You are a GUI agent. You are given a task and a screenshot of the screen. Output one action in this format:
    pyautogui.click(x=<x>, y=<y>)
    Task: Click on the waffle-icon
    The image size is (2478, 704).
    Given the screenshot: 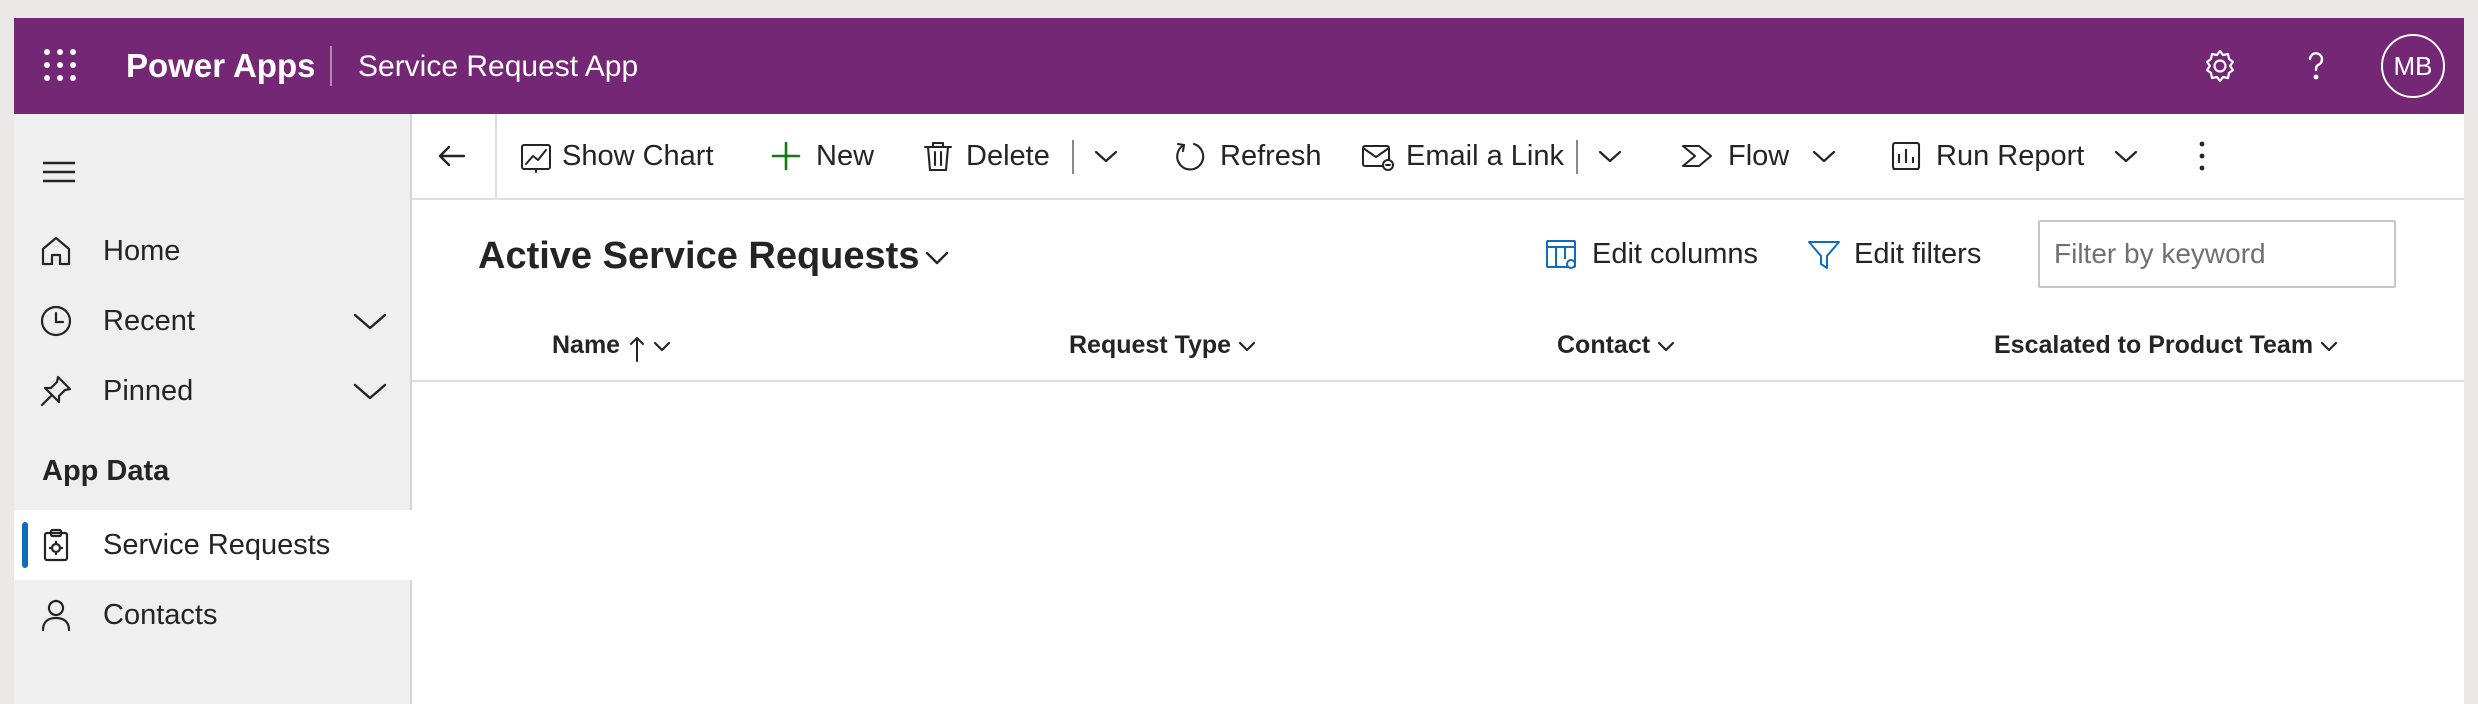 What is the action you would take?
    pyautogui.click(x=60, y=65)
    